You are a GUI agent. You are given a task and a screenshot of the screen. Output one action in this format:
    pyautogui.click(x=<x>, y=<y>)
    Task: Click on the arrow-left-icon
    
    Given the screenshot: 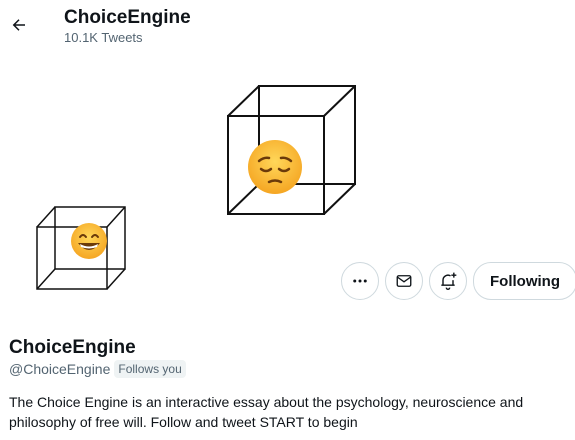 What is the action you would take?
    pyautogui.click(x=18, y=25)
    